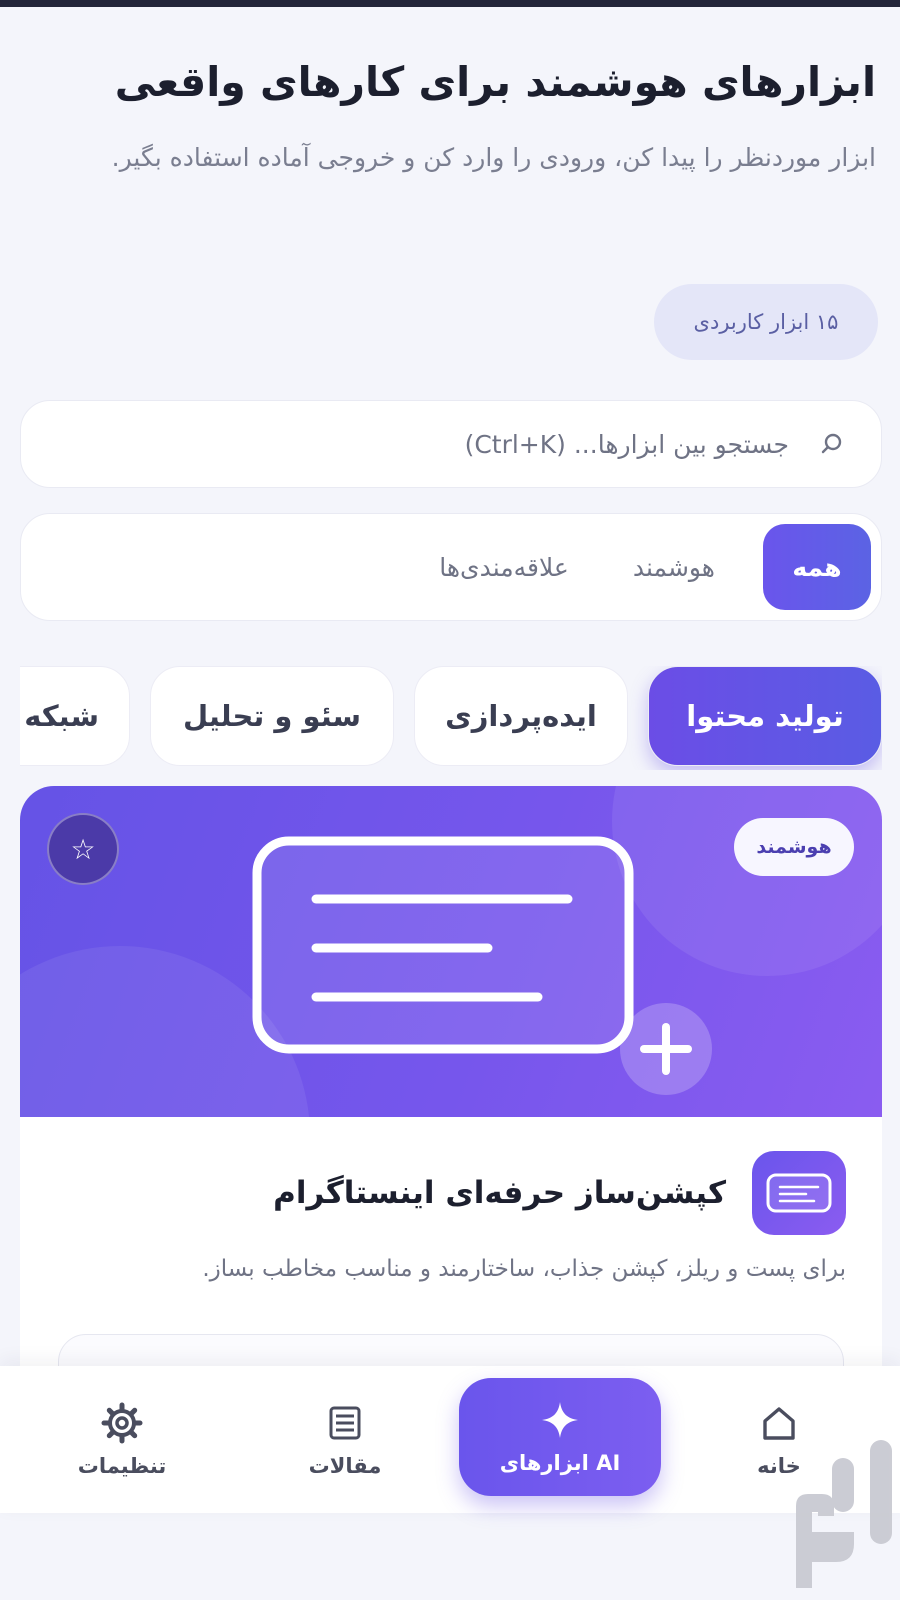  What do you see at coordinates (345, 1439) in the screenshot?
I see `nav-articles: مقالات` at bounding box center [345, 1439].